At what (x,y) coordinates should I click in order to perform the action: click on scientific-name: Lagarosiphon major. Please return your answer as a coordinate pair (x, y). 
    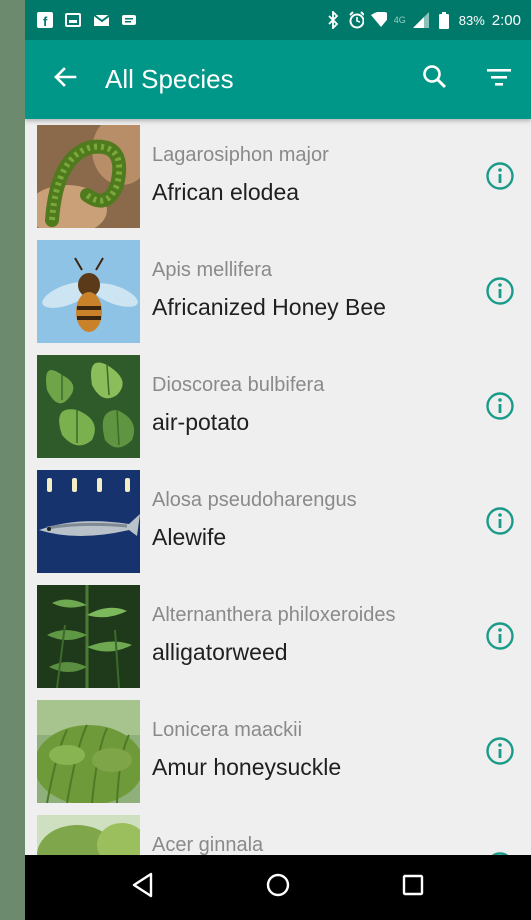
    Looking at the image, I should click on (240, 155).